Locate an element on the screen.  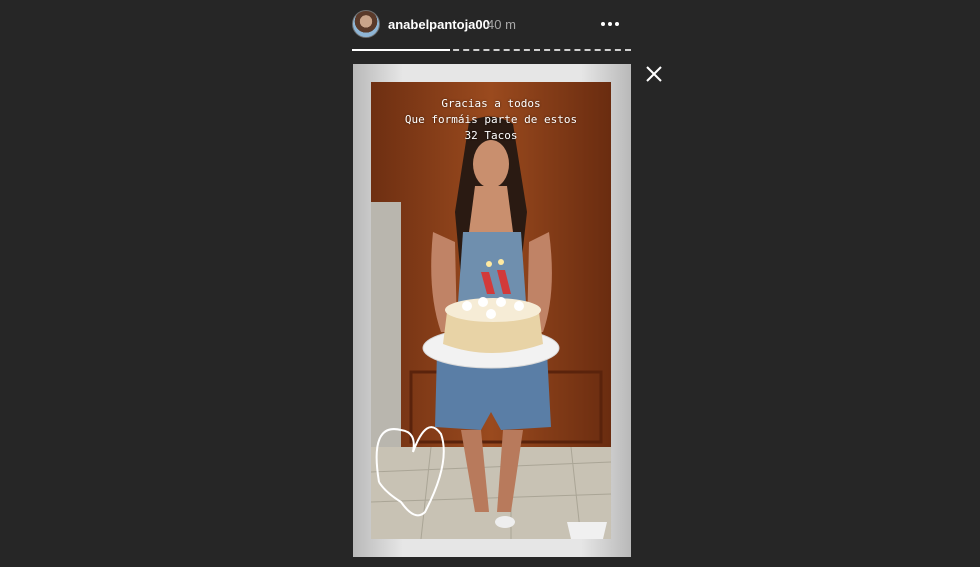
story-header: anabelpantoja00 40 m is located at coordinates (492, 25).